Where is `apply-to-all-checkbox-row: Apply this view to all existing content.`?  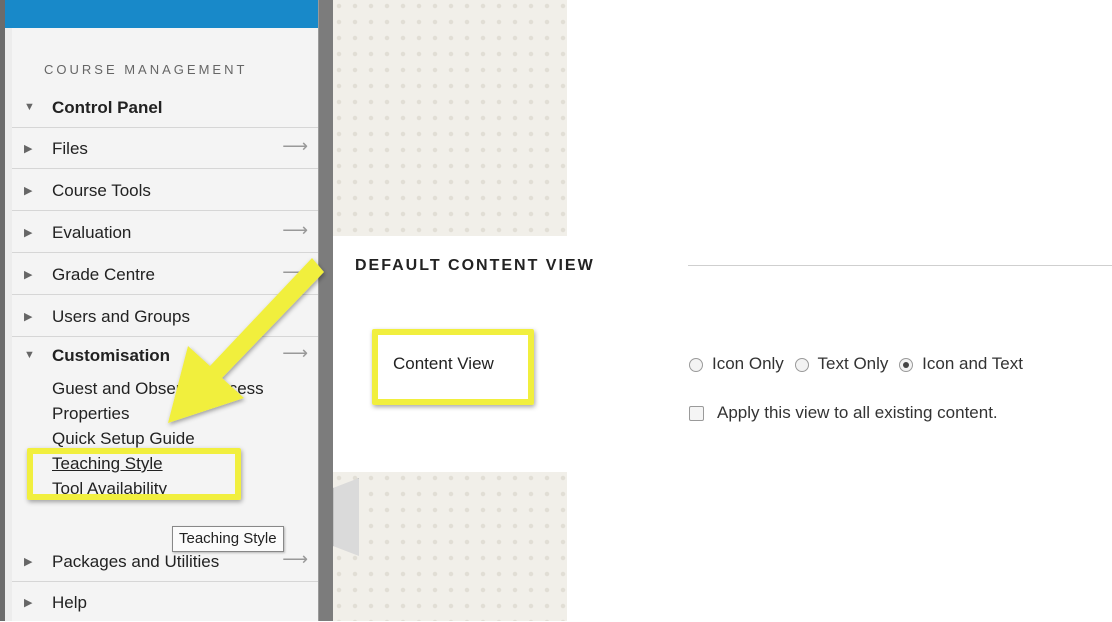 apply-to-all-checkbox-row: Apply this view to all existing content. is located at coordinates (843, 413).